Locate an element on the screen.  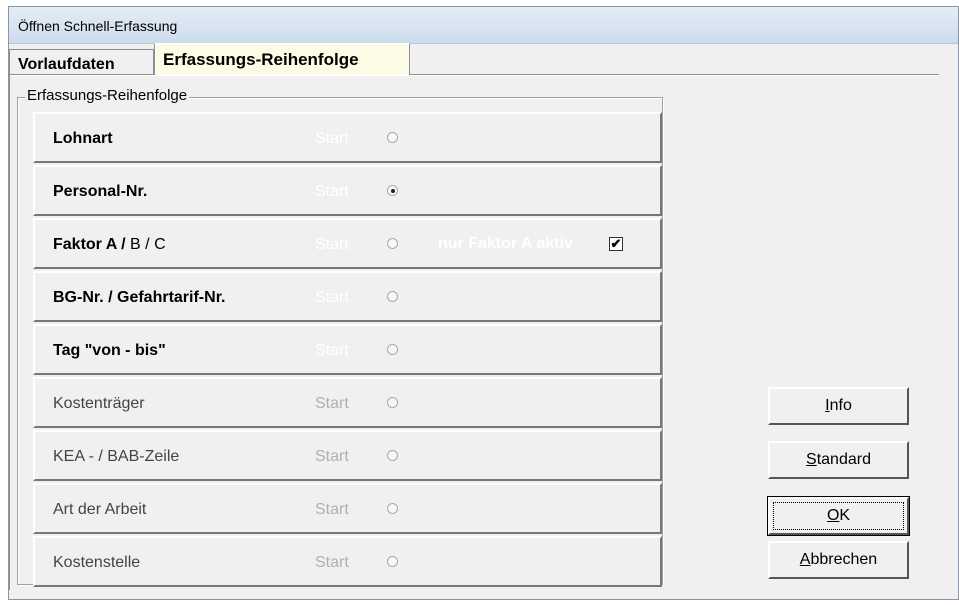
row-kostentraeger: Kostenträger Start is located at coordinates (347, 402).